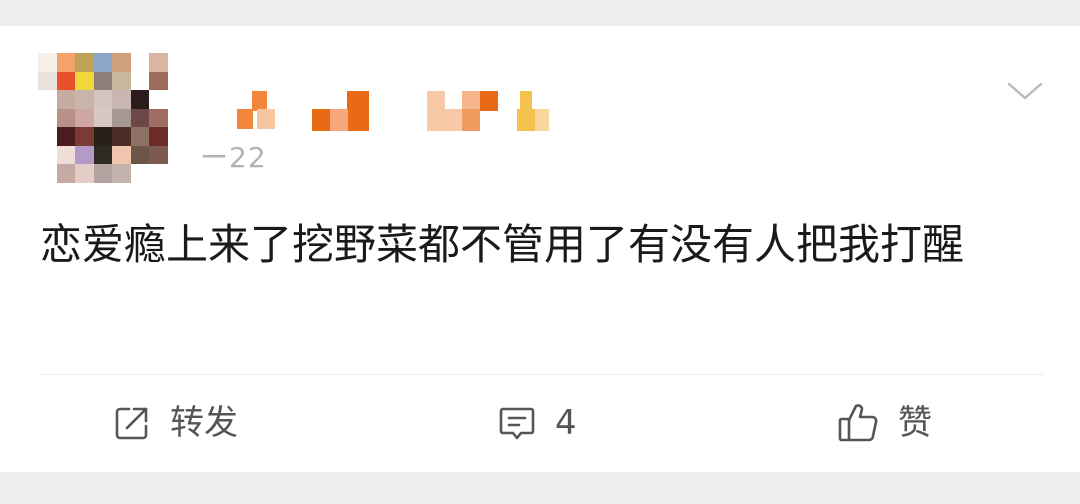 The image size is (1080, 504). I want to click on comment-icon, so click(517, 423).